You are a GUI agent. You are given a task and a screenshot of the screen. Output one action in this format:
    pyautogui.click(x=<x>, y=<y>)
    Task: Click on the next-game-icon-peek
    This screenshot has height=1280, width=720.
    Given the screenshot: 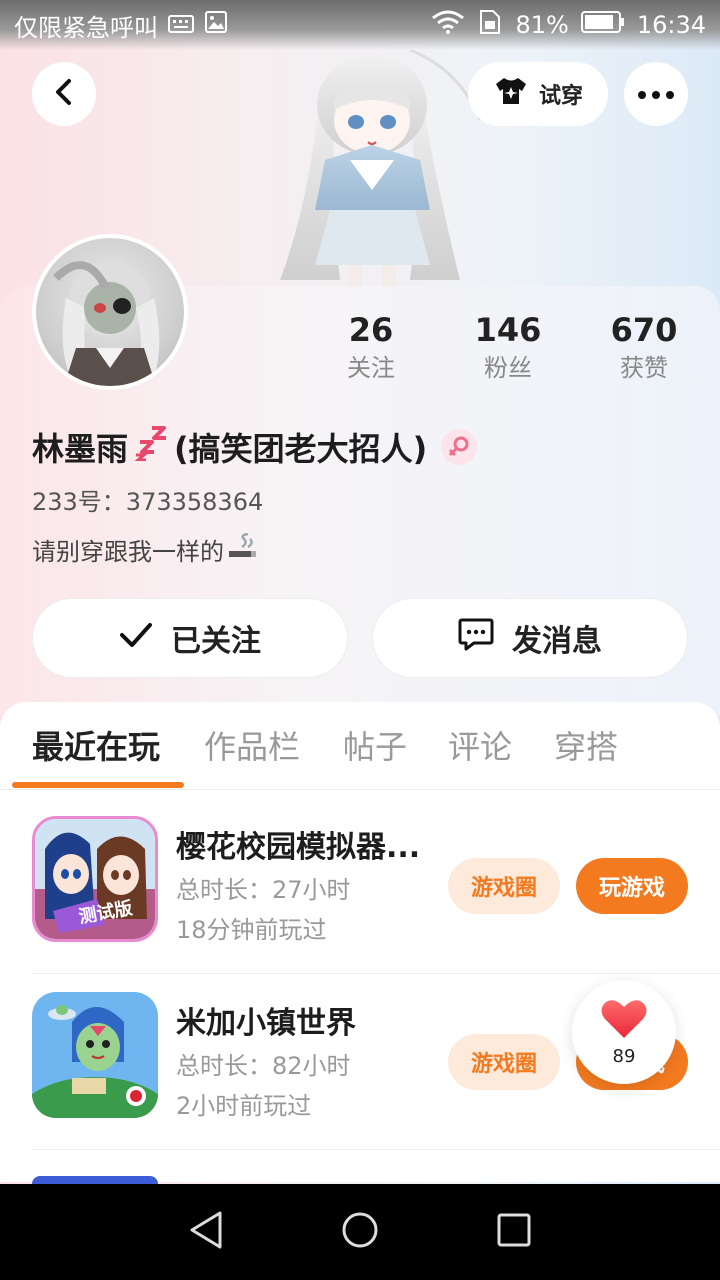 What is the action you would take?
    pyautogui.click(x=95, y=1180)
    